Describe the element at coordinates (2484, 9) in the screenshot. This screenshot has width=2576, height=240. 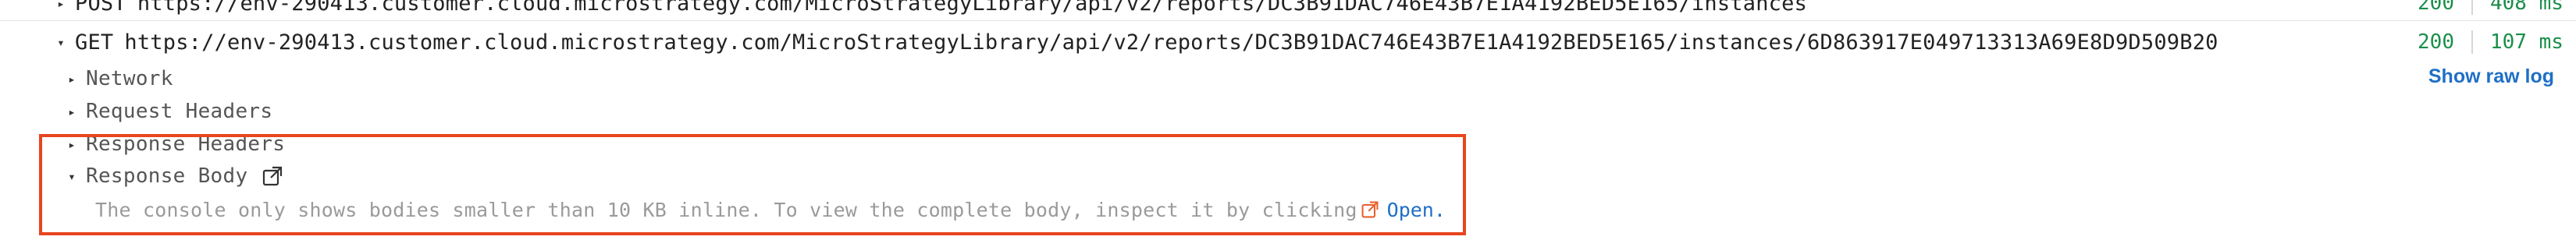
I see `request-status: 200 408 ms` at that location.